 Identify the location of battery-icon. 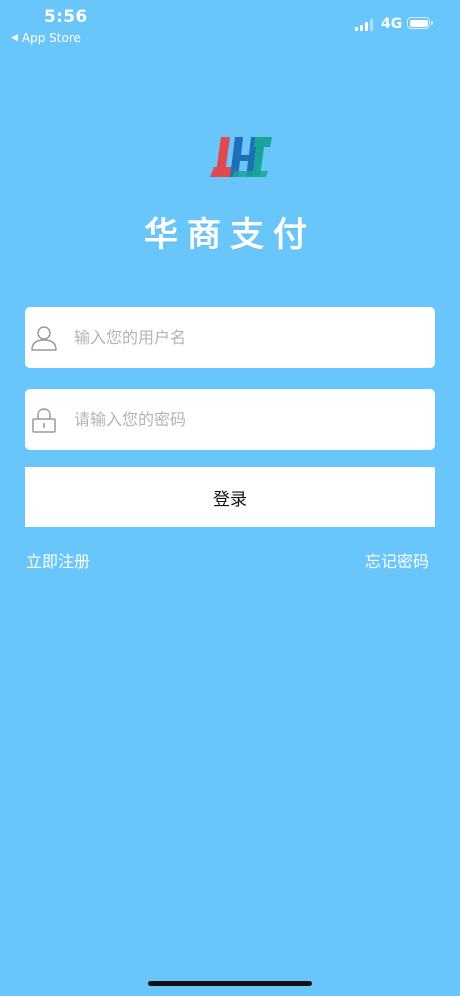
(420, 23).